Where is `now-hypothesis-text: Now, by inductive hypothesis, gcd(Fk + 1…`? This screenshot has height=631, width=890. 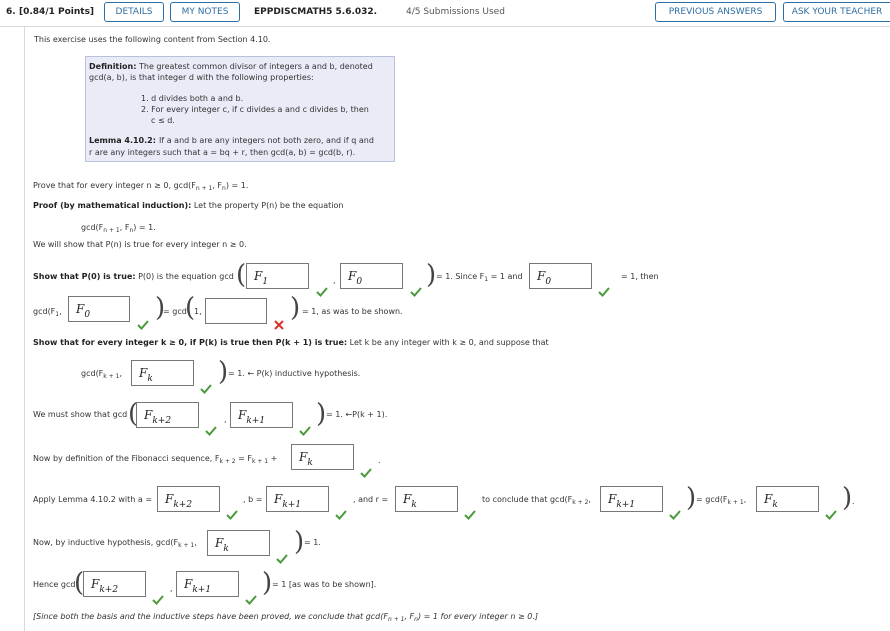 now-hypothesis-text: Now, by inductive hypothesis, gcd(Fk + 1… is located at coordinates (115, 543).